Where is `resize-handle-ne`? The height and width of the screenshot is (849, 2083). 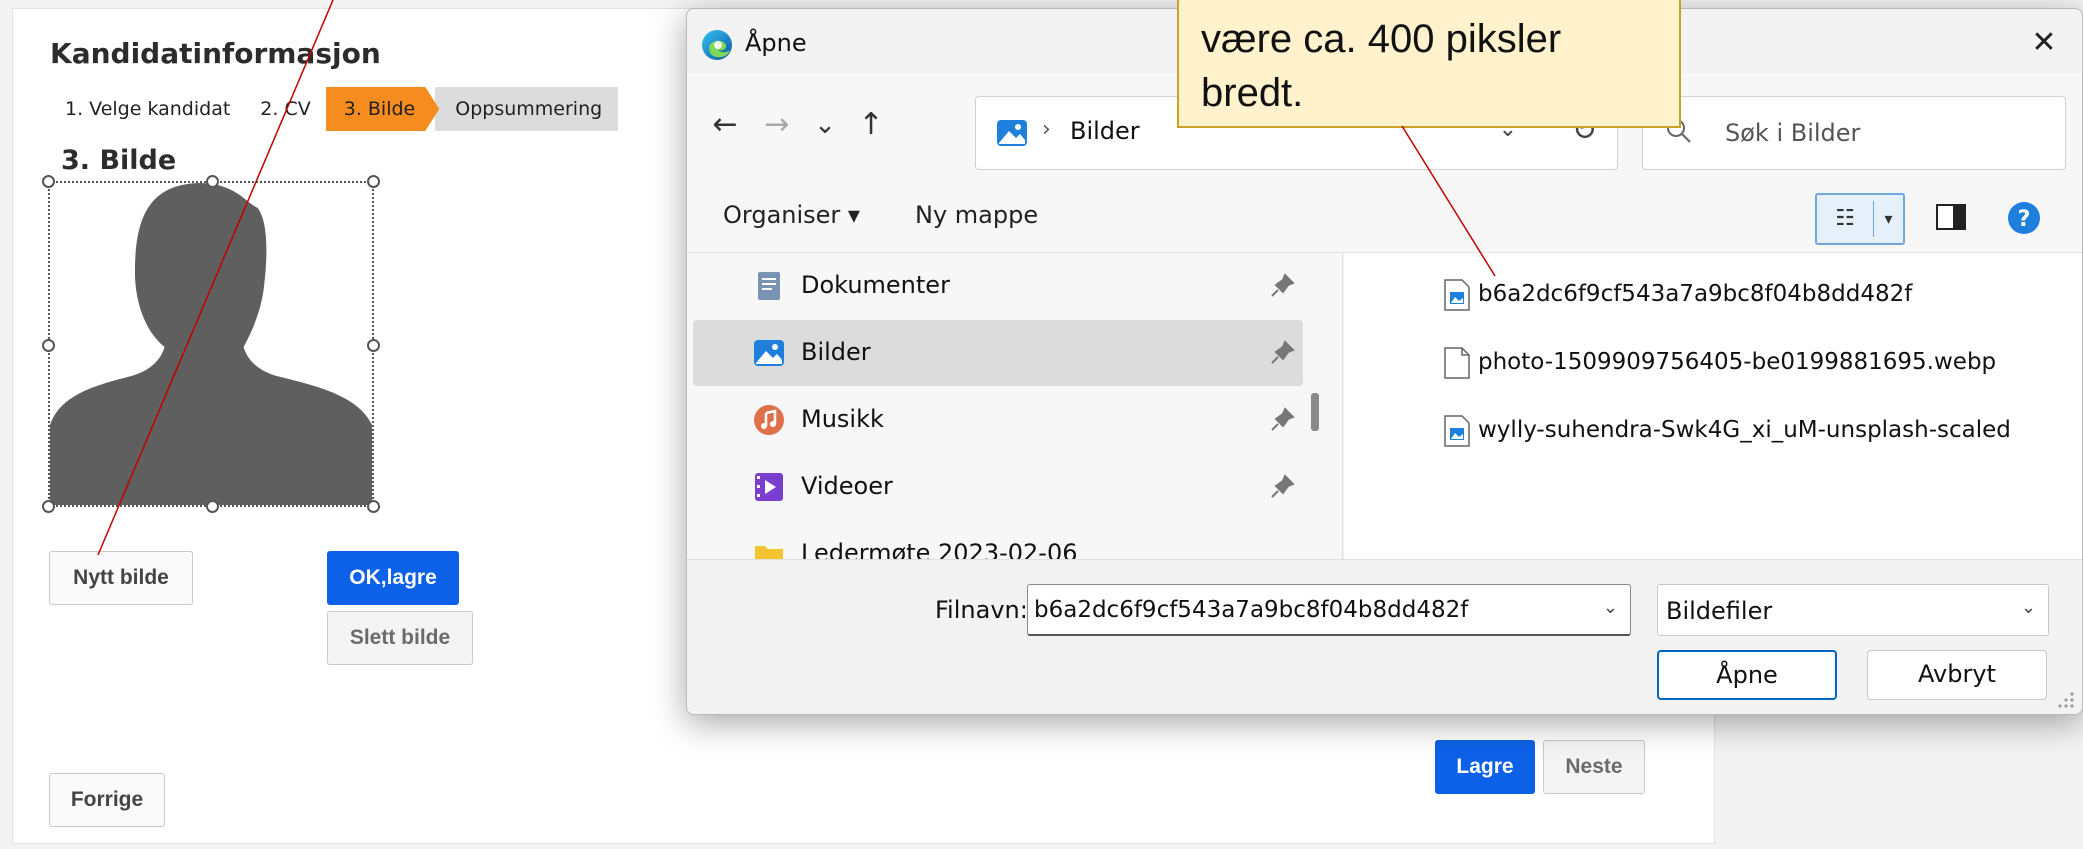 resize-handle-ne is located at coordinates (373, 181).